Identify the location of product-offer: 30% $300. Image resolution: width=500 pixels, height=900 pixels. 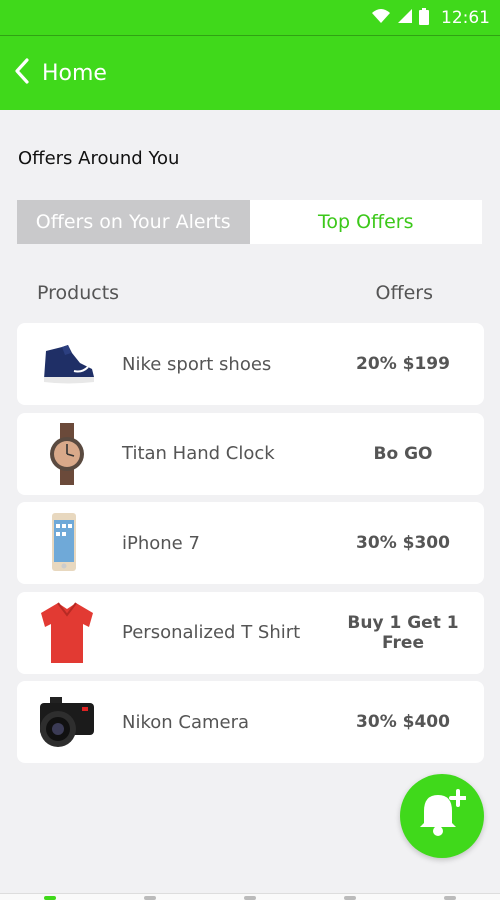
(403, 543).